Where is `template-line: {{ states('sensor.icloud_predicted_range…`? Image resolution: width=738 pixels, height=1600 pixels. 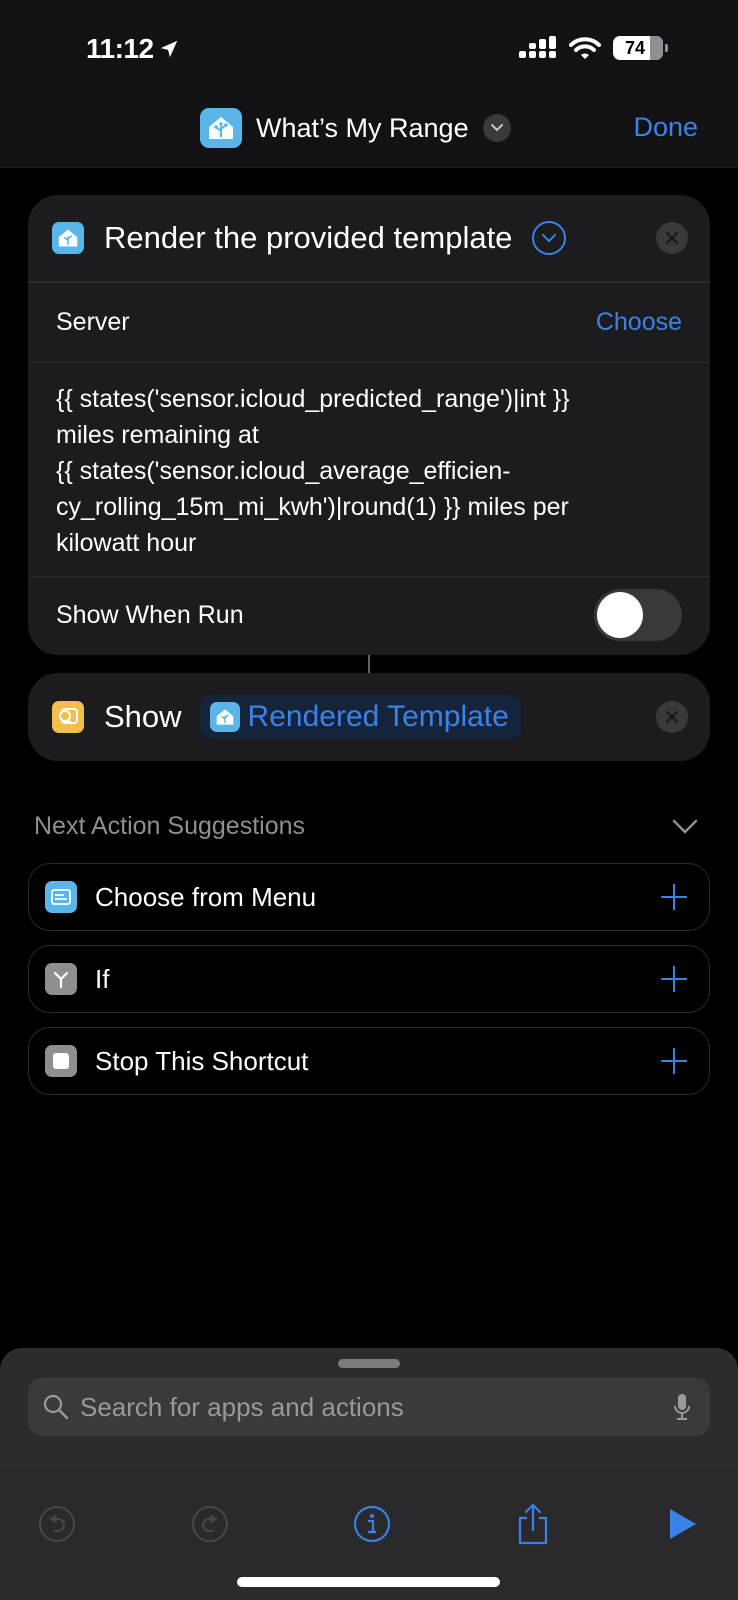
template-line: {{ states('sensor.icloud_predicted_range… is located at coordinates (313, 399).